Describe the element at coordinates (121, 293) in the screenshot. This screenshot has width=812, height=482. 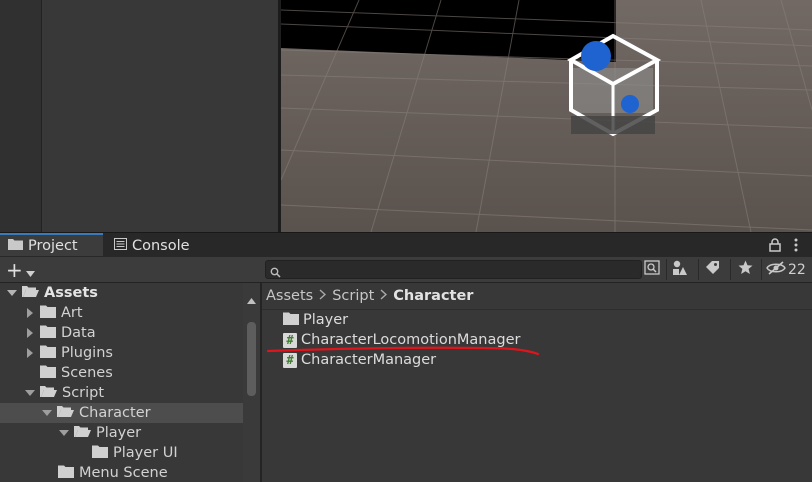
I see `tree-item-assets: Assets` at that location.